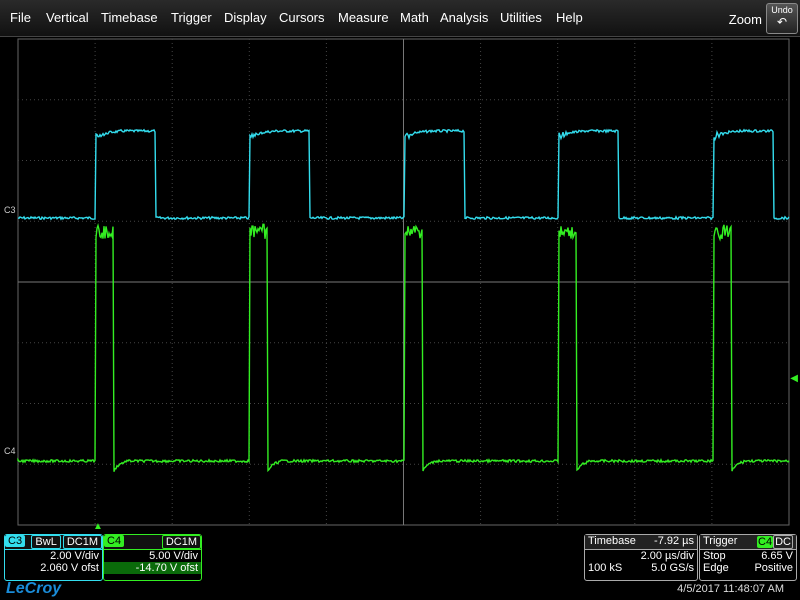 This screenshot has height=600, width=800. Describe the element at coordinates (782, 22) in the screenshot. I see `undo-arrow-icon: ↶` at that location.